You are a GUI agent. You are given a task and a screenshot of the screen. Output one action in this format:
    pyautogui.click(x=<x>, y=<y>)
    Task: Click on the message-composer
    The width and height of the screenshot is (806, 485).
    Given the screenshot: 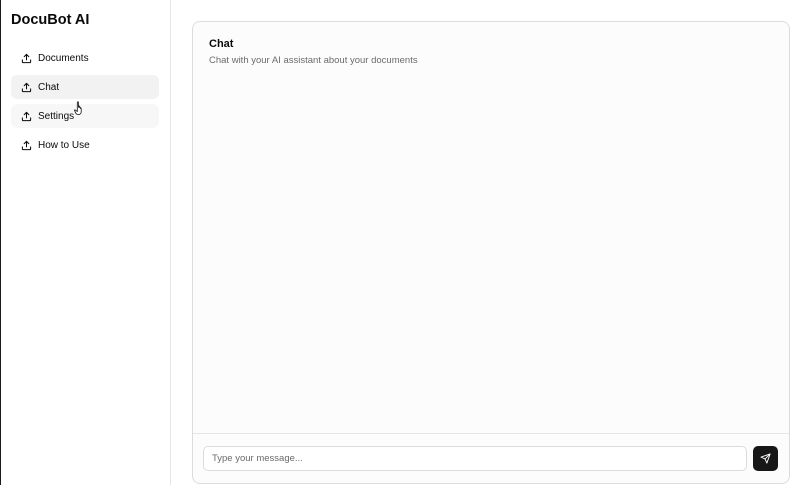 What is the action you would take?
    pyautogui.click(x=491, y=458)
    